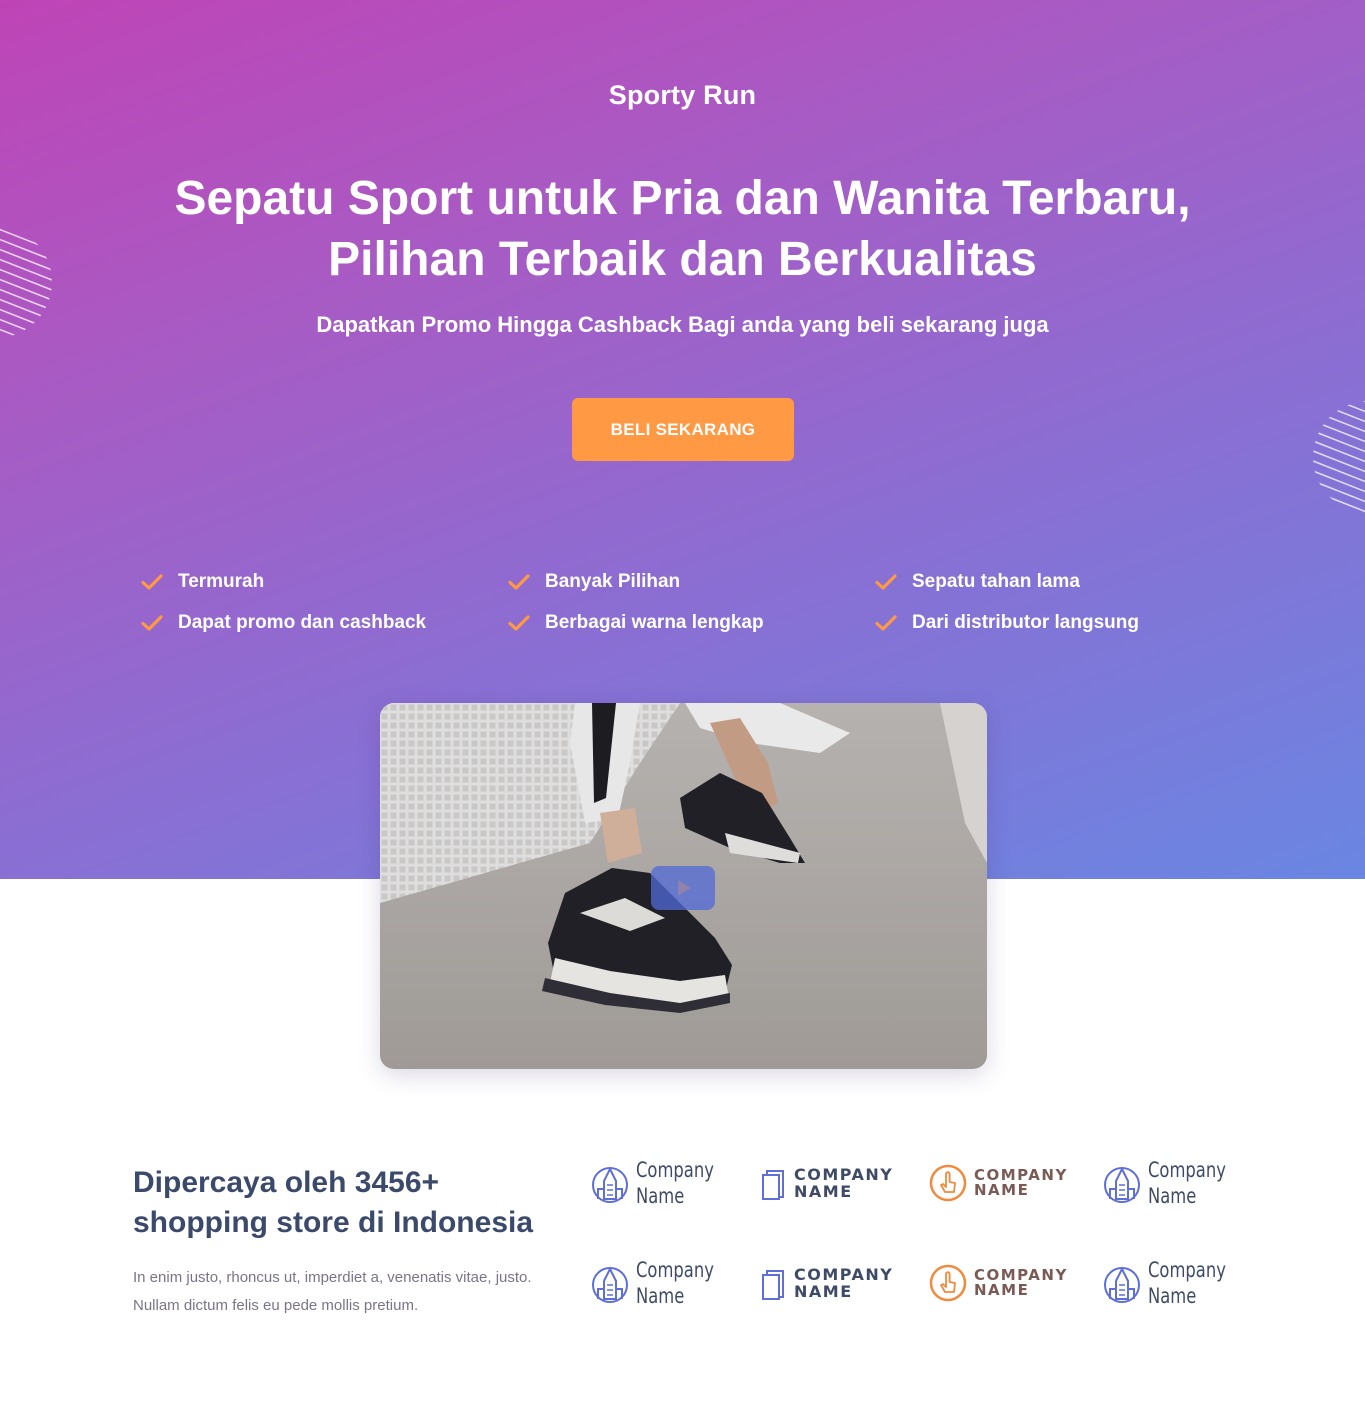 This screenshot has height=1426, width=1365. What do you see at coordinates (613, 581) in the screenshot?
I see `feature-label: Banyak Pilihan` at bounding box center [613, 581].